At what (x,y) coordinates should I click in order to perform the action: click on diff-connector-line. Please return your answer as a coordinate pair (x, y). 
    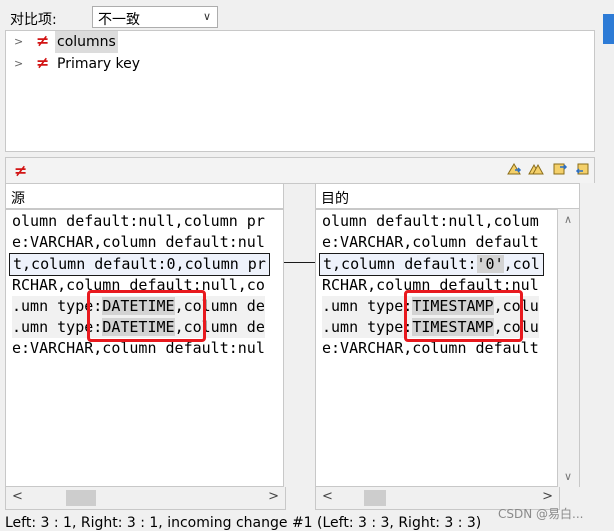
    Looking at the image, I should click on (299, 262).